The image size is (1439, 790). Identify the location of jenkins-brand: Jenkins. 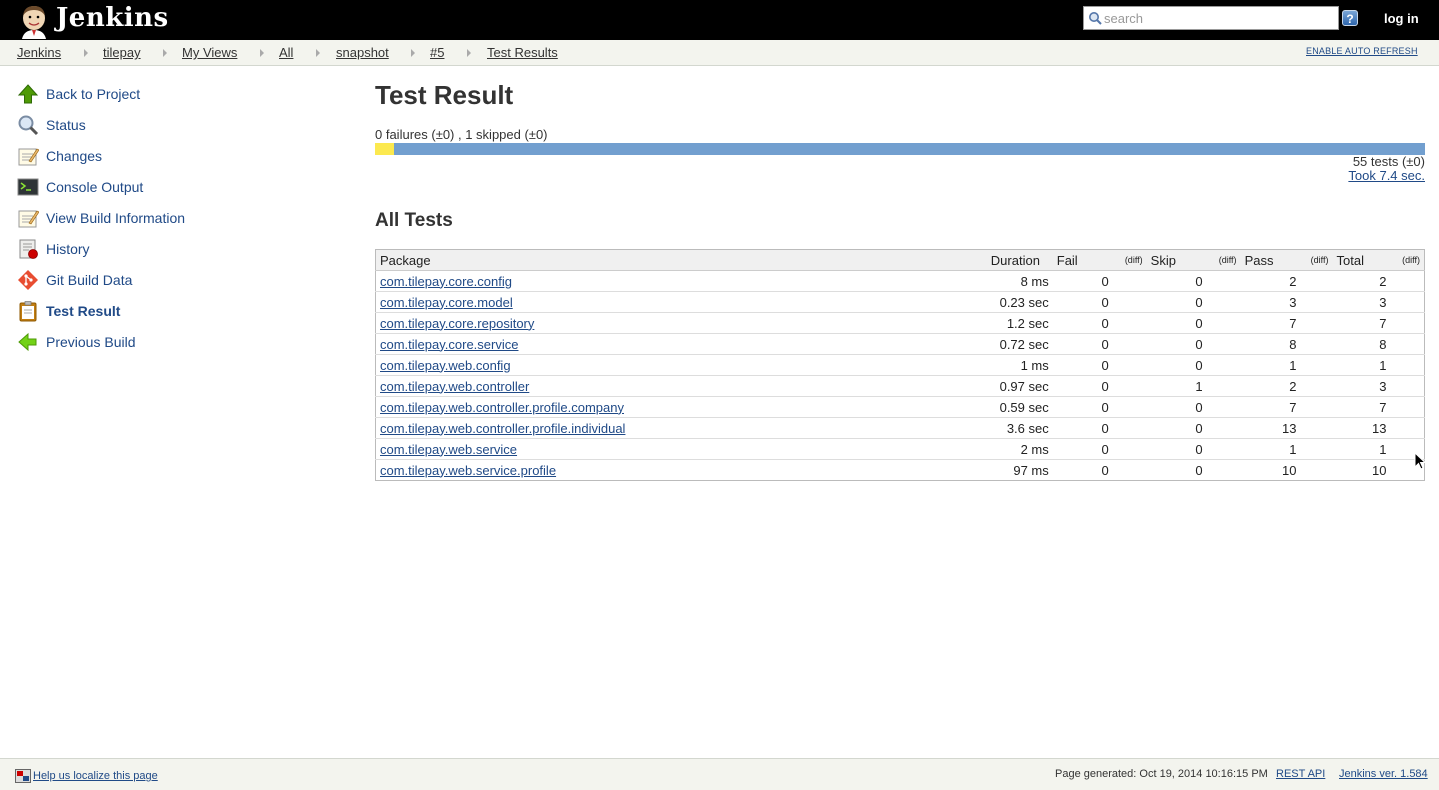
(112, 18).